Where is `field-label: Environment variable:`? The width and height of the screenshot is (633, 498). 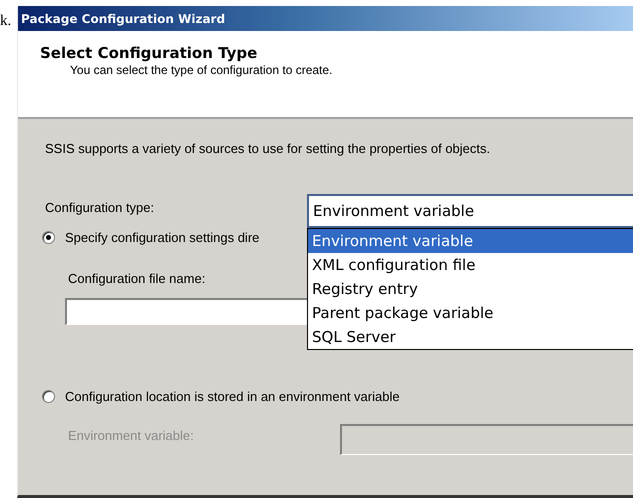
field-label: Environment variable: is located at coordinates (131, 435).